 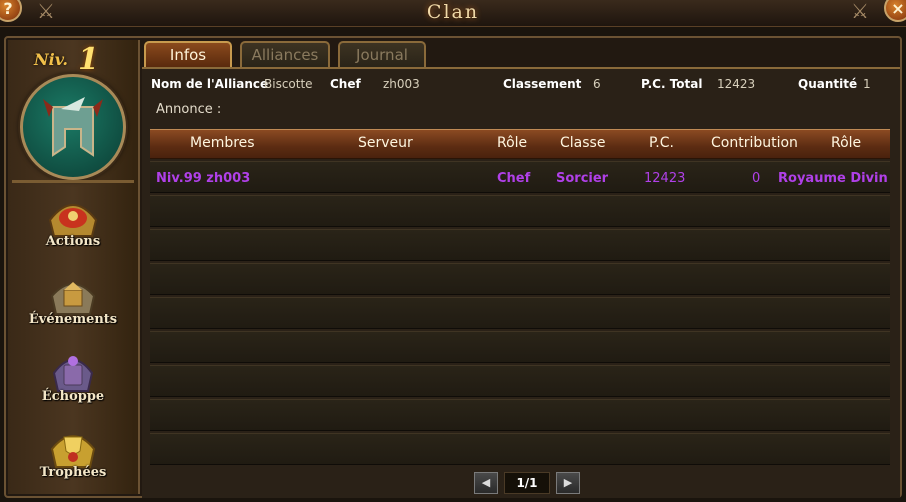 What do you see at coordinates (665, 178) in the screenshot?
I see `pc-cell: 12423` at bounding box center [665, 178].